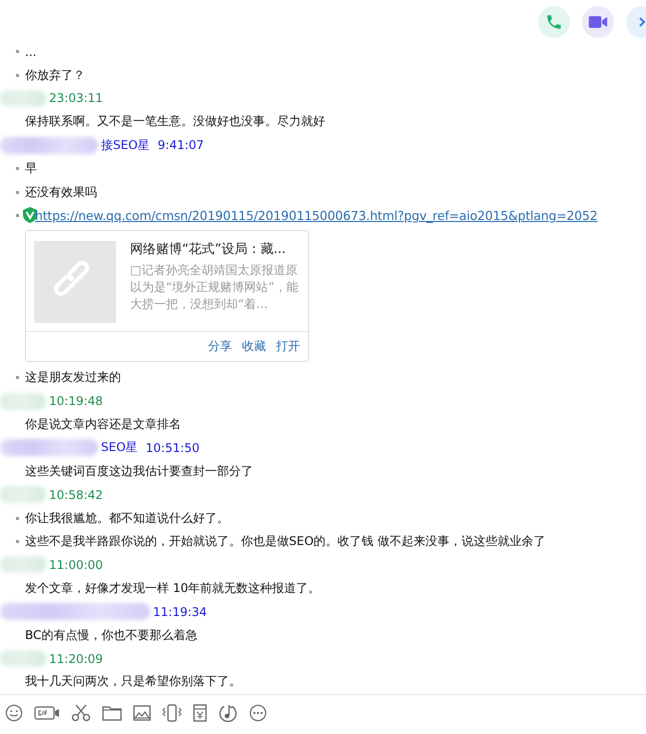 This screenshot has height=734, width=646. I want to click on video-call-button, so click(598, 22).